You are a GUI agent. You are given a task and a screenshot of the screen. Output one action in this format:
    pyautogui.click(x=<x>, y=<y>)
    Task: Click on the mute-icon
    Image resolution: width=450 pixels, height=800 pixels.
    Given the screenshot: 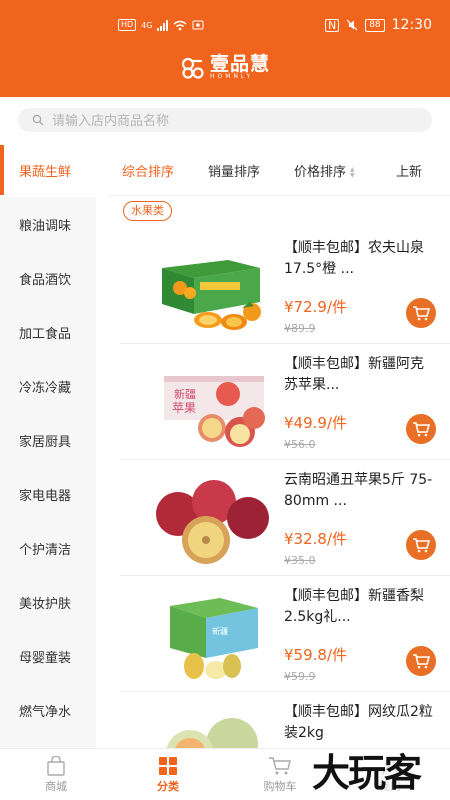 What is the action you would take?
    pyautogui.click(x=352, y=25)
    